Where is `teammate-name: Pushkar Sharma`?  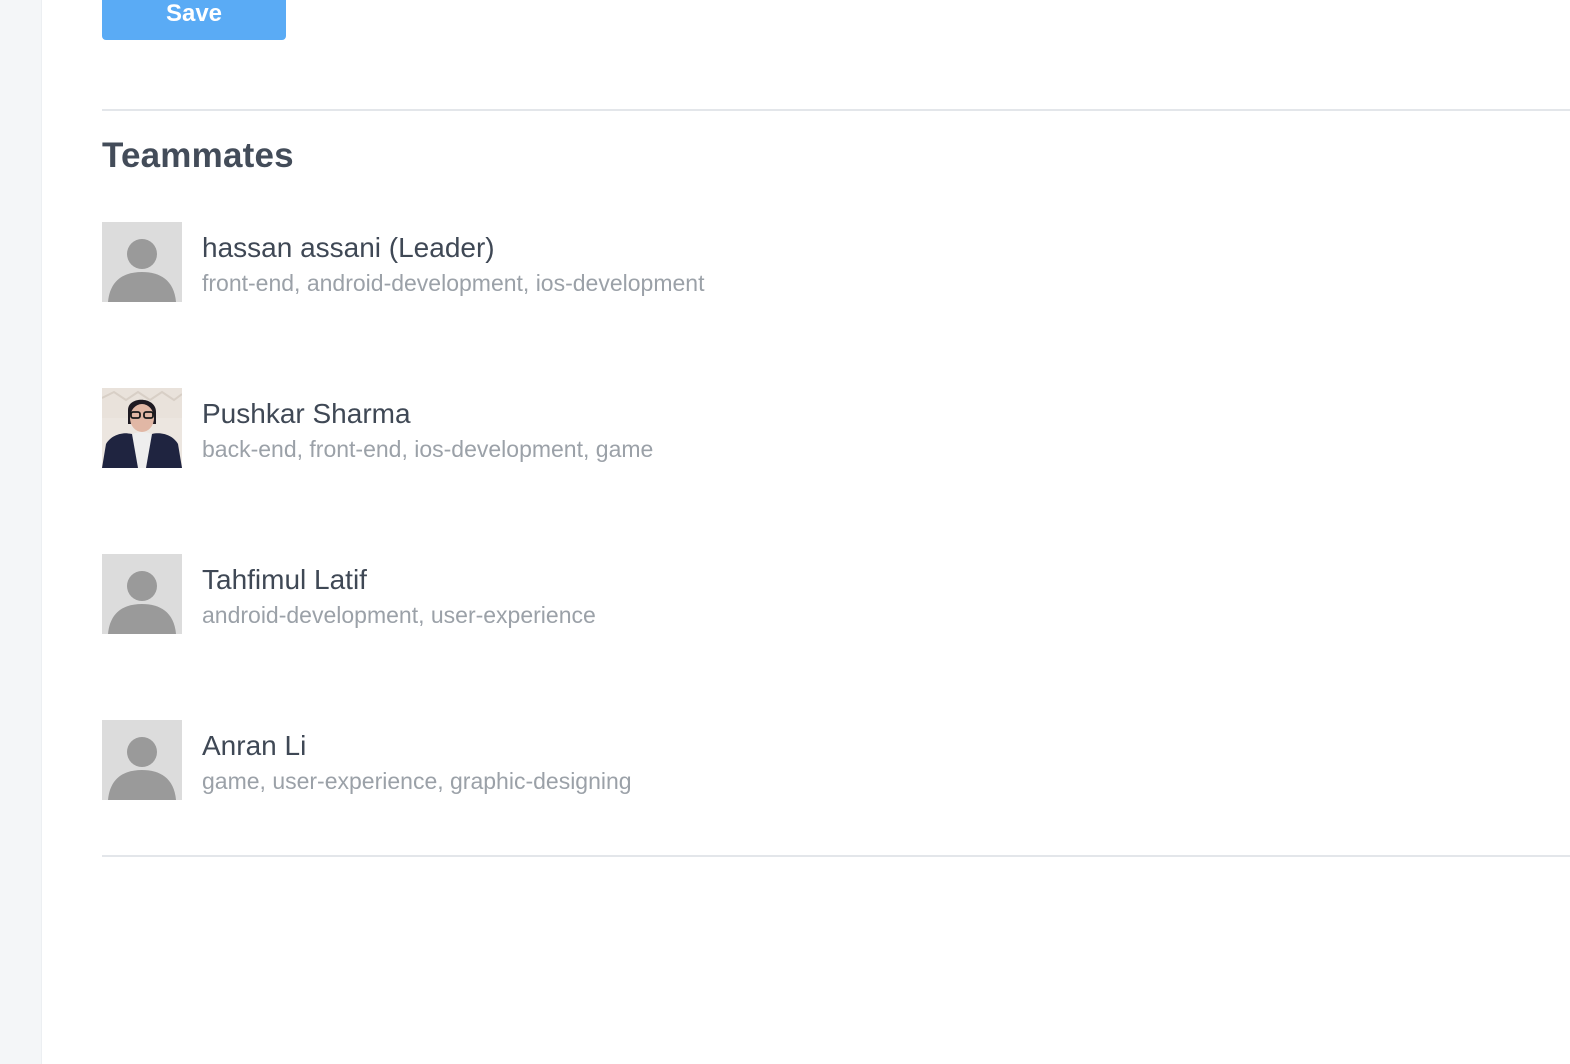 teammate-name: Pushkar Sharma is located at coordinates (306, 413).